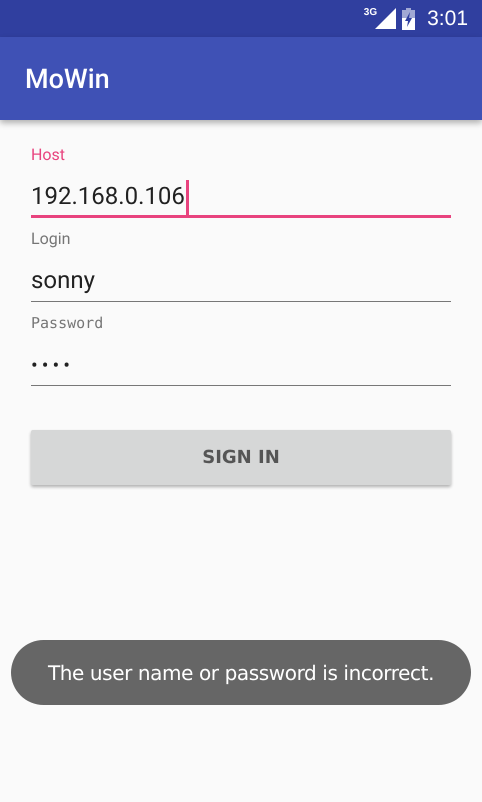  I want to click on input-field: sonny, so click(241, 281).